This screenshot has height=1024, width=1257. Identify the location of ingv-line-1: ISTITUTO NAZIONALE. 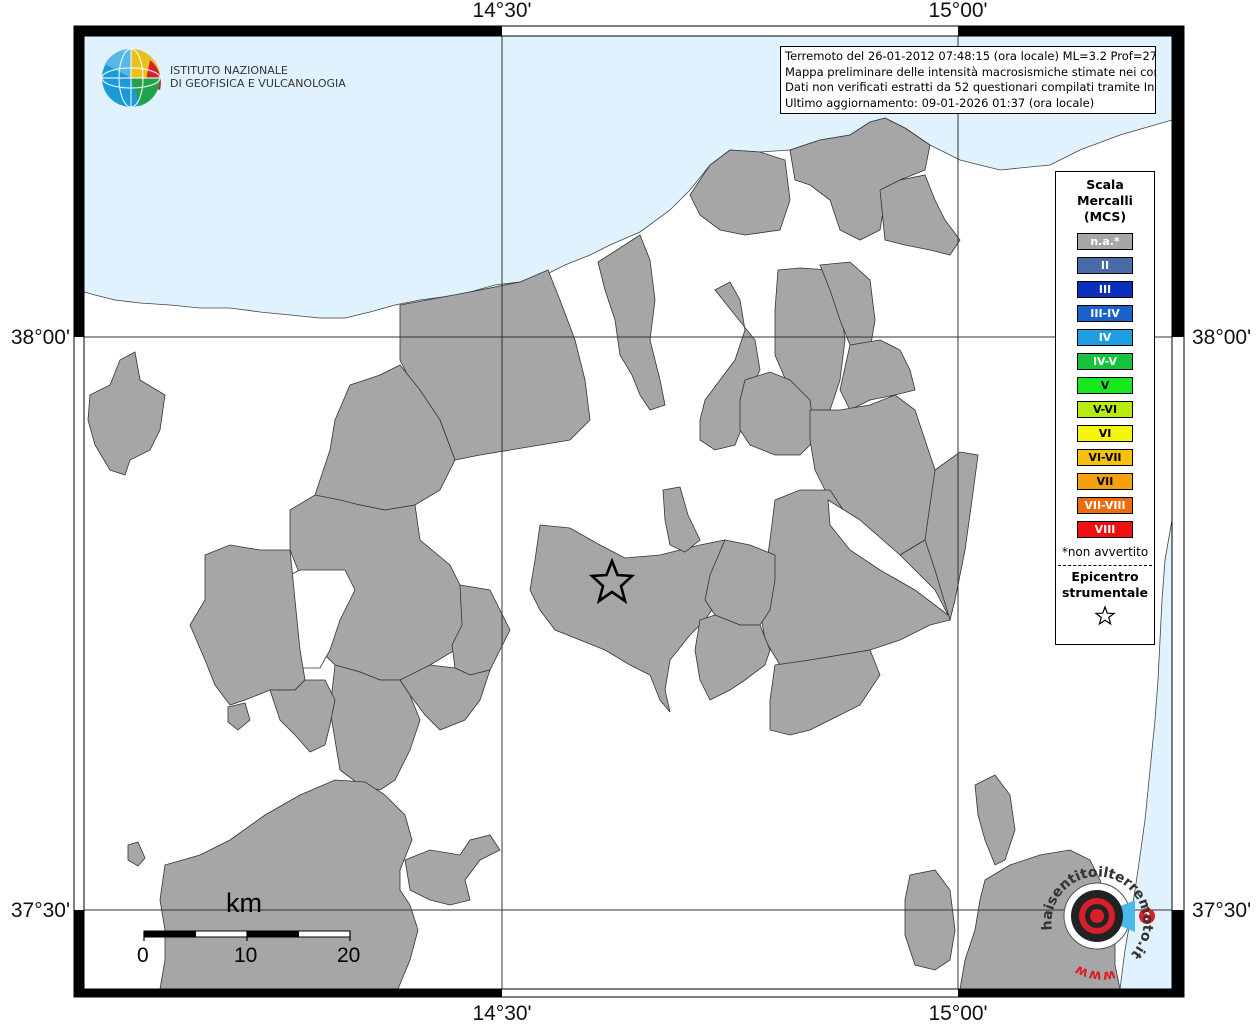
(229, 70).